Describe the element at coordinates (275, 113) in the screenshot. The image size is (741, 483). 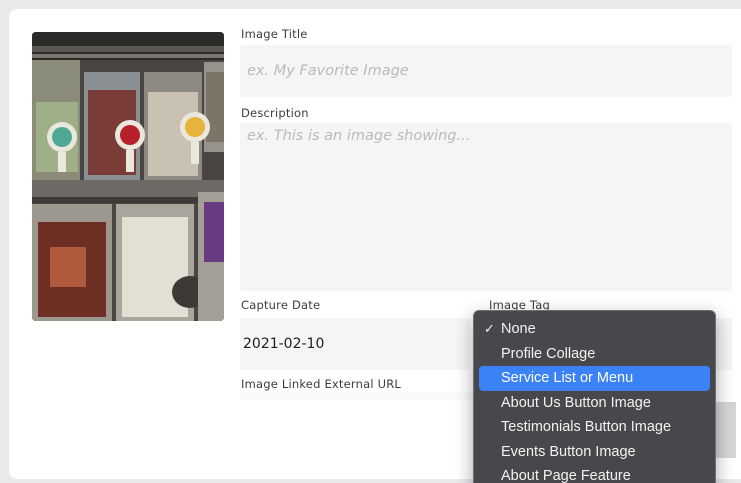
I see `description-label: Description` at that location.